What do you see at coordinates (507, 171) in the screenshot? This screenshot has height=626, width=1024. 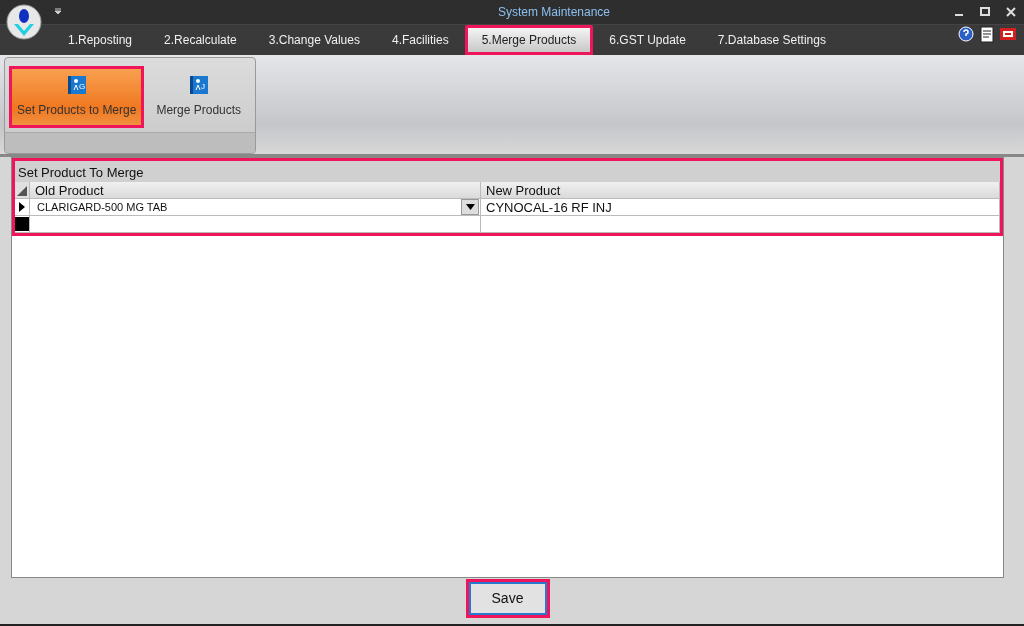 I see `grid-title: Set Product To Merge` at bounding box center [507, 171].